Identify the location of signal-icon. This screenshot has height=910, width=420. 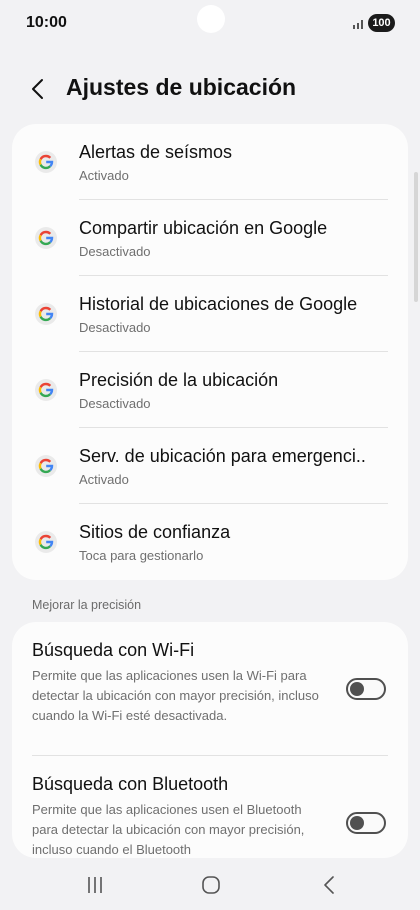
(358, 24).